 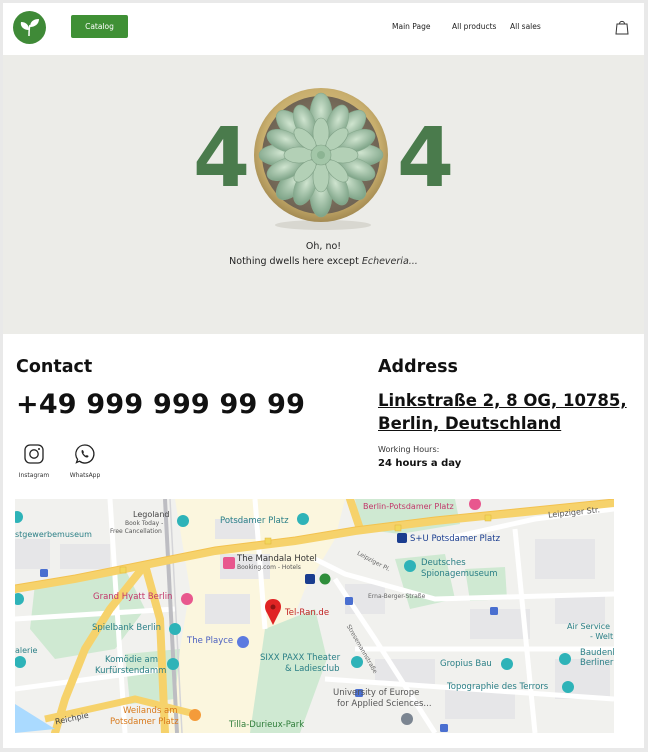 What do you see at coordinates (459, 574) in the screenshot?
I see `map-label-spionagemuseum-2: Spionagemuseum` at bounding box center [459, 574].